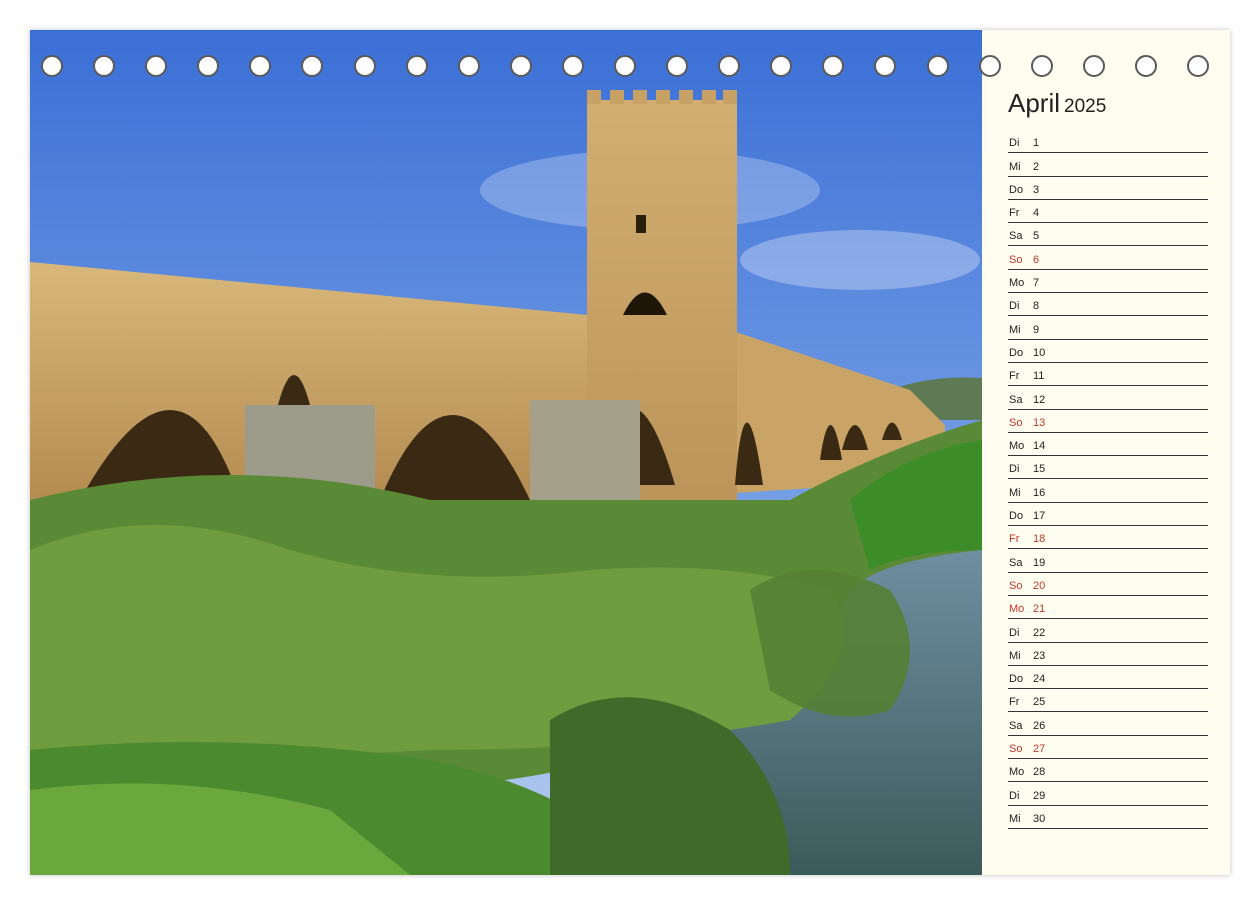 This screenshot has height=905, width=1260. I want to click on day-number: 1, so click(1036, 143).